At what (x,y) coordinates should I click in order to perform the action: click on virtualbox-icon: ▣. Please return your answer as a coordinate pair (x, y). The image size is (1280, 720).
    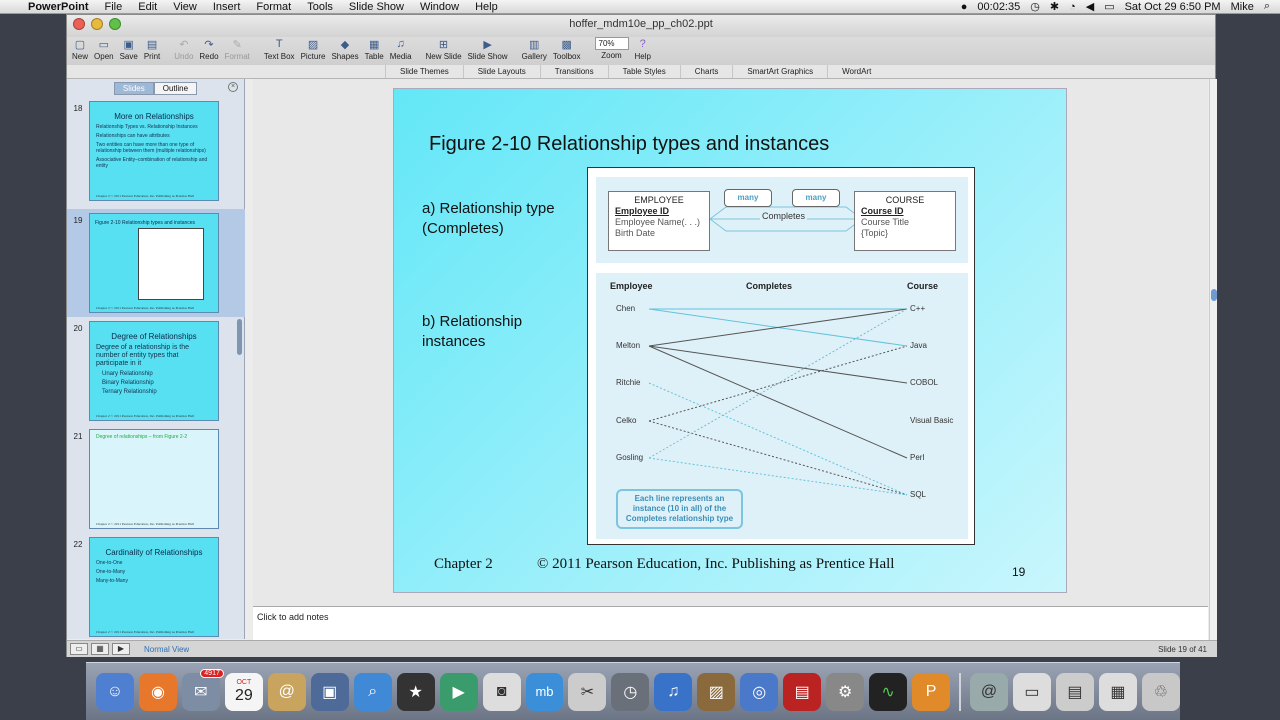
    Looking at the image, I should click on (329, 691).